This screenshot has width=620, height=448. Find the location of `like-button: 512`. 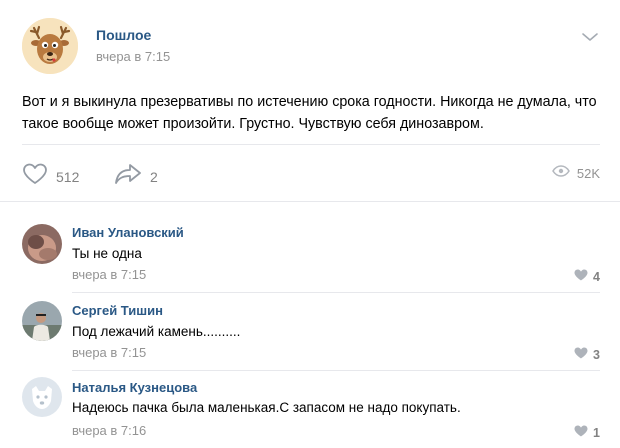

like-button: 512 is located at coordinates (50, 176).